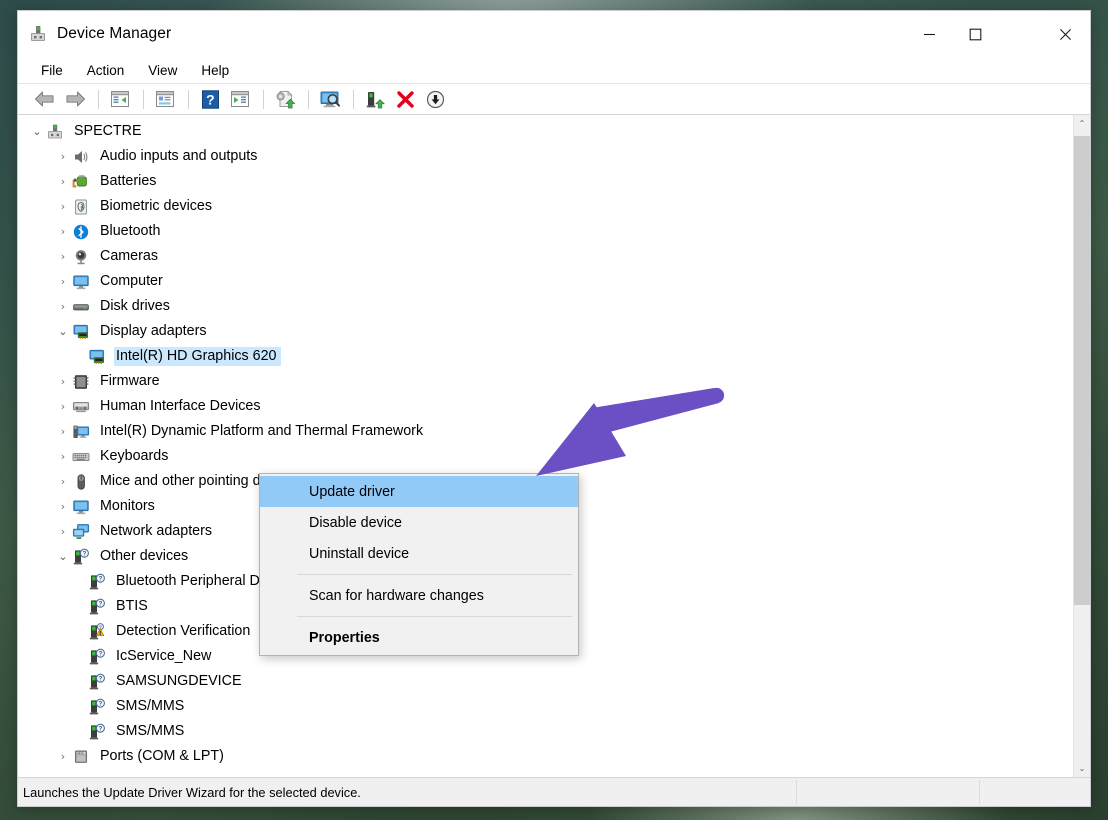 This screenshot has width=1108, height=820. Describe the element at coordinates (215, 70) in the screenshot. I see `menu-help: Help` at that location.